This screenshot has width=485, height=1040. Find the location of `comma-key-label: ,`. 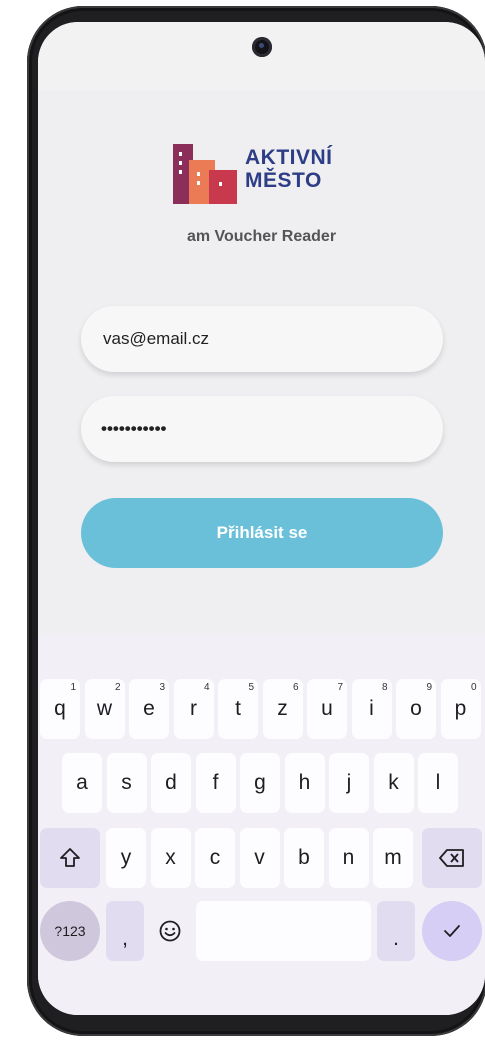

comma-key-label: , is located at coordinates (125, 938).